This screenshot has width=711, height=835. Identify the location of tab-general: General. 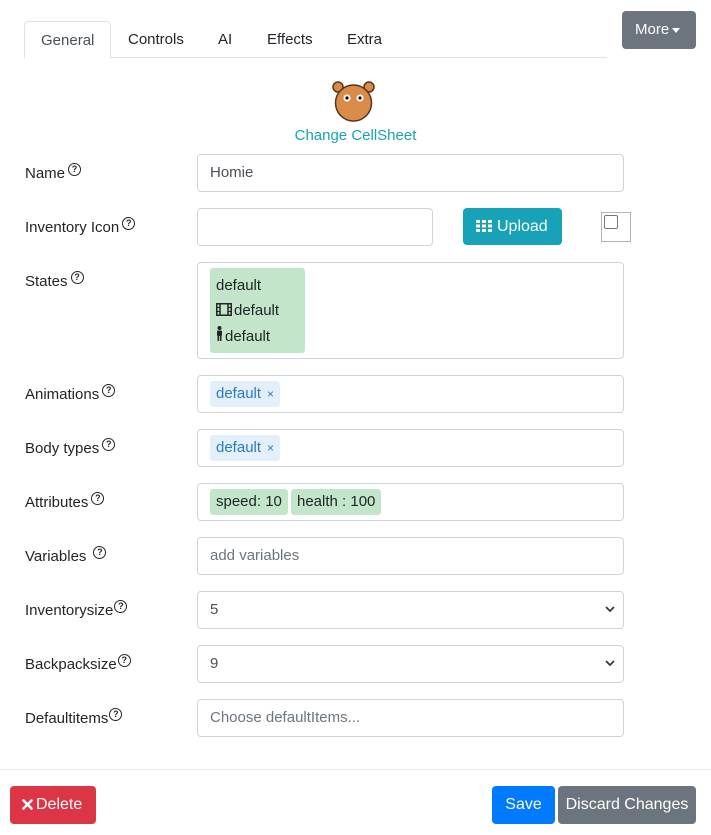
(68, 40).